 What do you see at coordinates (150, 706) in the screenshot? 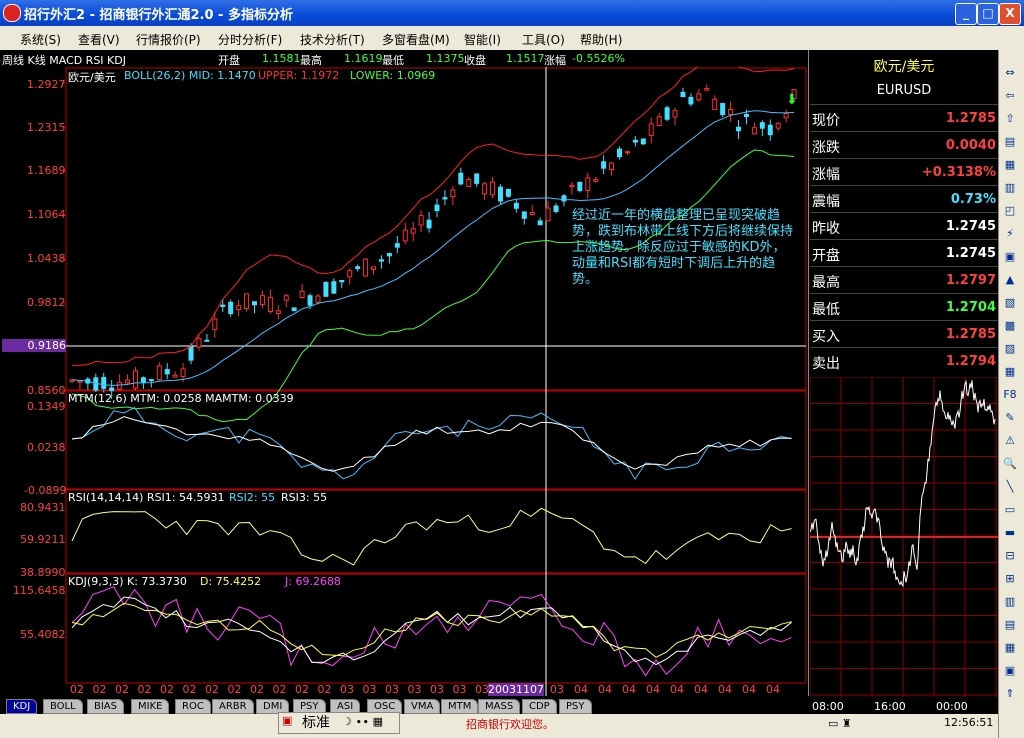
I see `tab-mike: MIKE` at bounding box center [150, 706].